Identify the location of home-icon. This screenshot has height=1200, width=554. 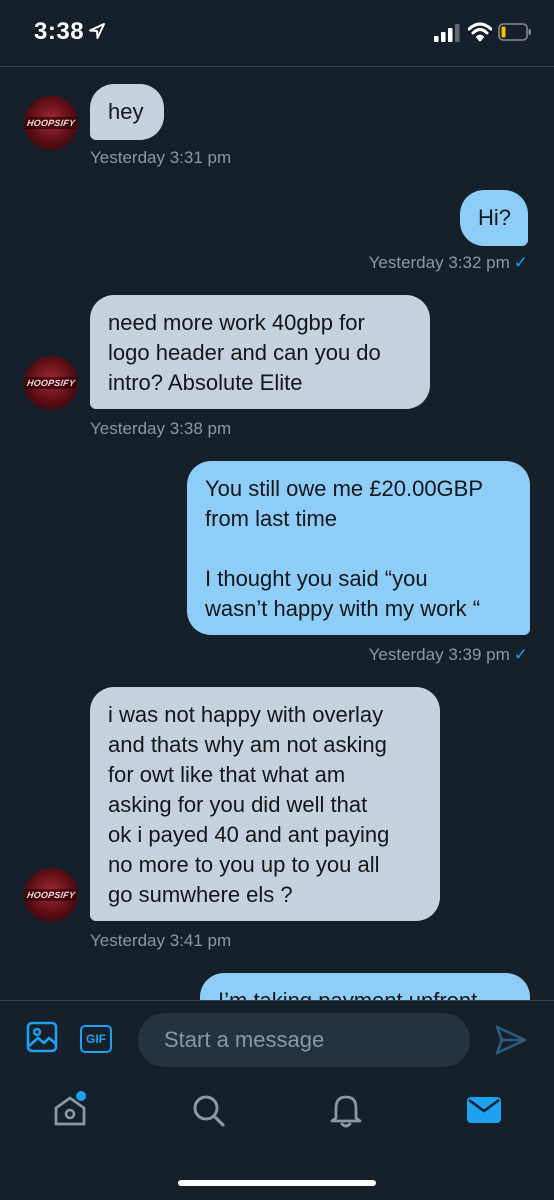
(70, 1110).